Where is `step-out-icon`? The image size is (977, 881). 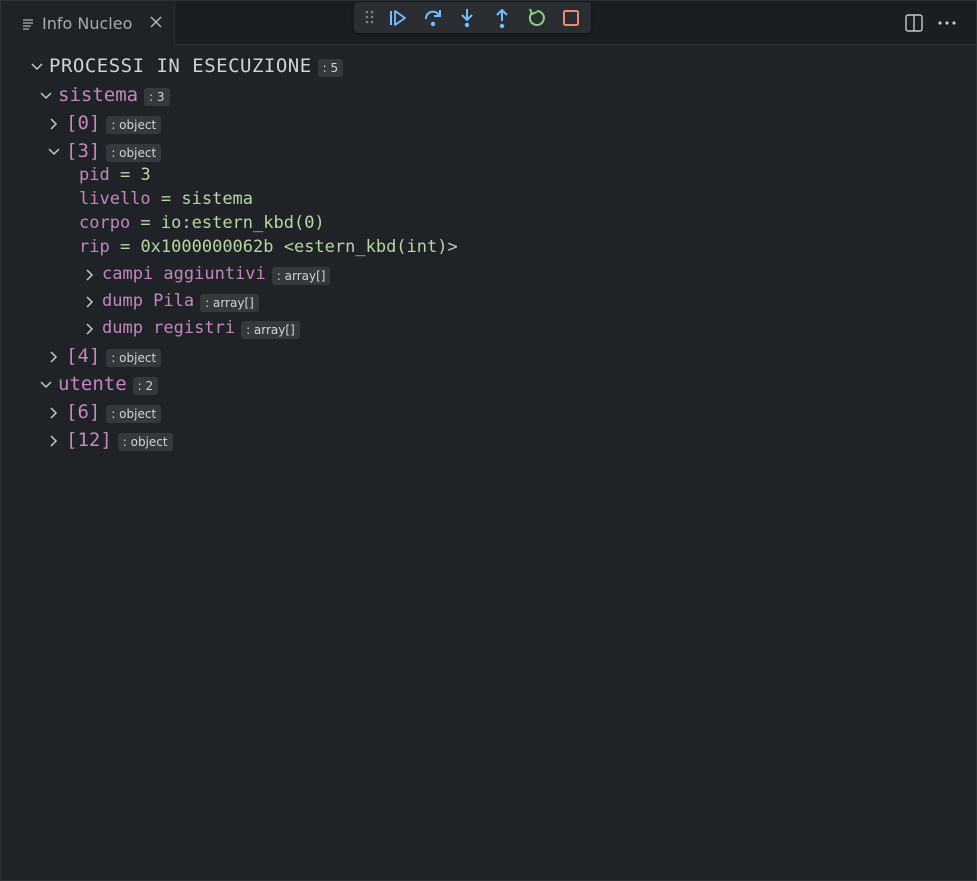 step-out-icon is located at coordinates (502, 18).